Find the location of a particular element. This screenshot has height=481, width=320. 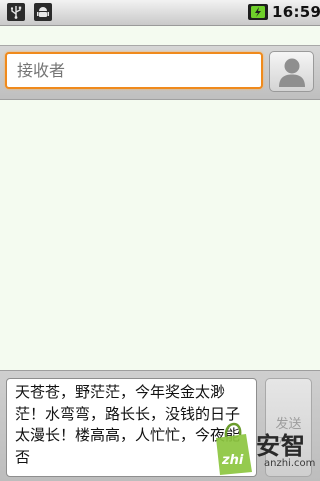

contacts-button is located at coordinates (291, 71).